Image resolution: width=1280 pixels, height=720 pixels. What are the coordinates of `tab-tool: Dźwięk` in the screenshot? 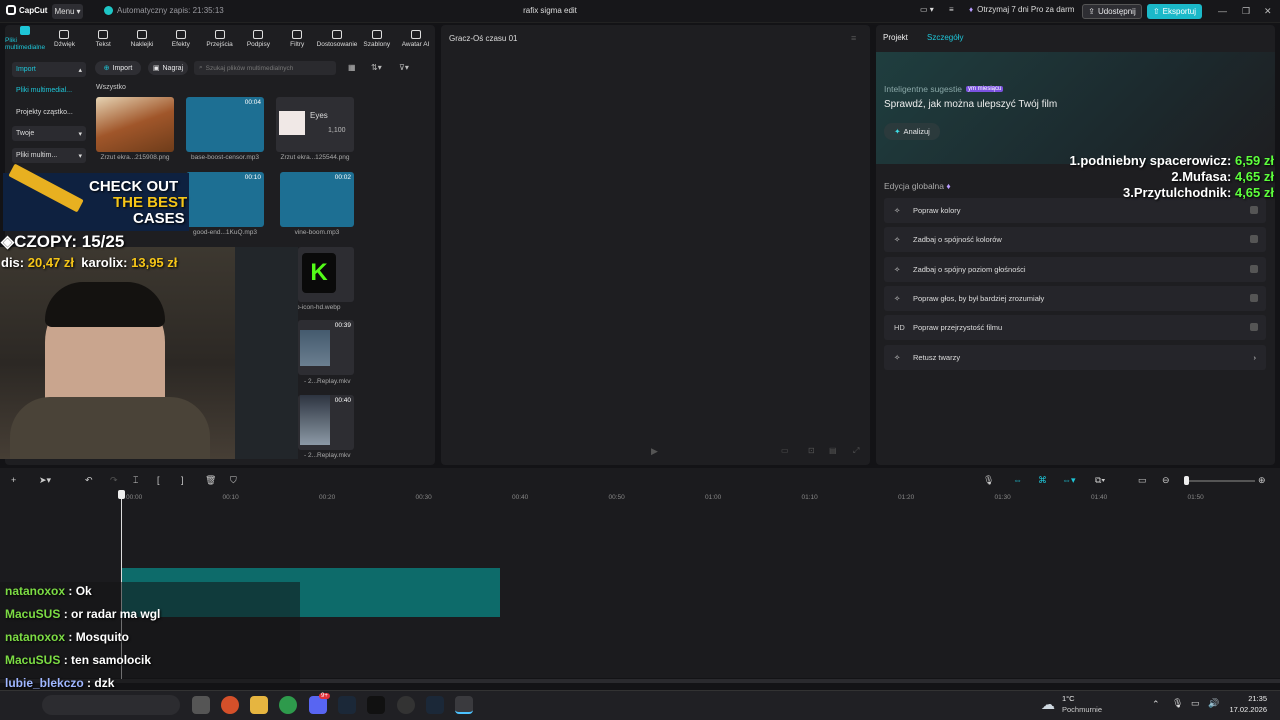 It's located at (64, 38).